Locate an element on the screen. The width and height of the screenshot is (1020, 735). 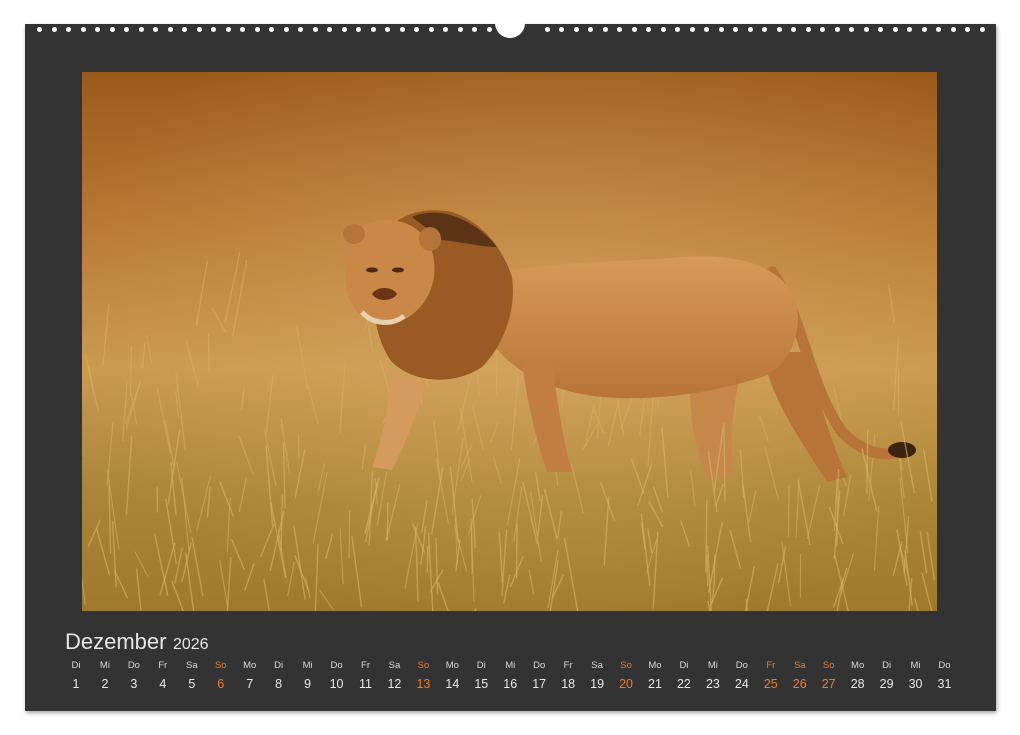
day-cell: Do 24 is located at coordinates (742, 676).